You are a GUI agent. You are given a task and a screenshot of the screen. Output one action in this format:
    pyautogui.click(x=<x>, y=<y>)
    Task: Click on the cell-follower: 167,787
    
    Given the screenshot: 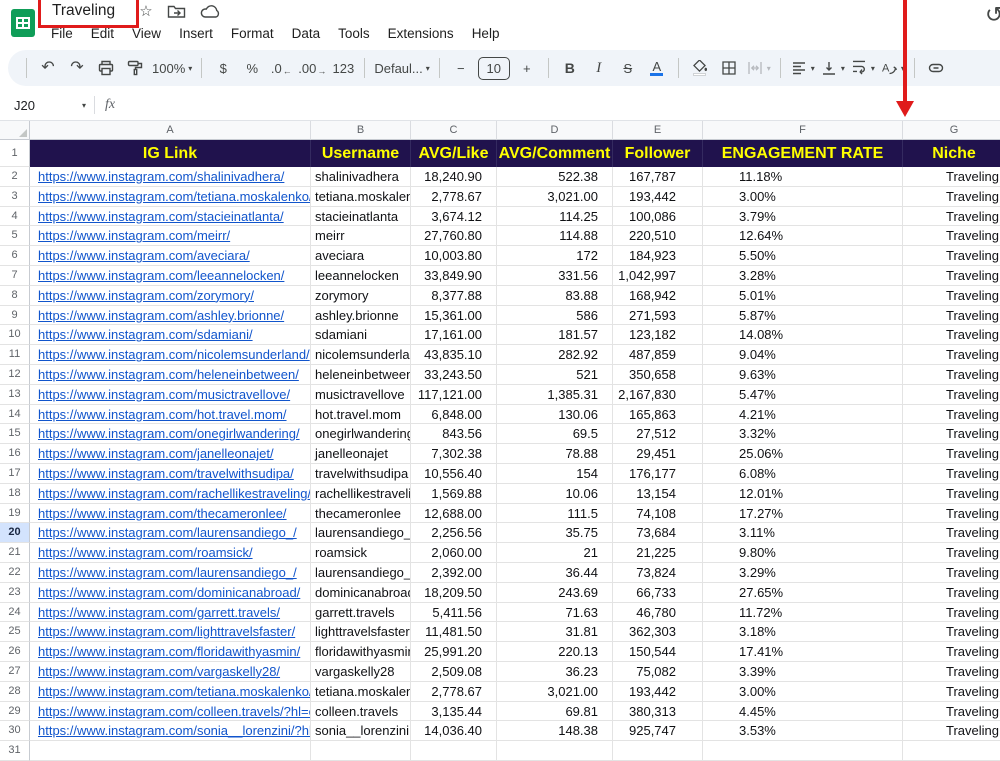 What is the action you would take?
    pyautogui.click(x=658, y=177)
    